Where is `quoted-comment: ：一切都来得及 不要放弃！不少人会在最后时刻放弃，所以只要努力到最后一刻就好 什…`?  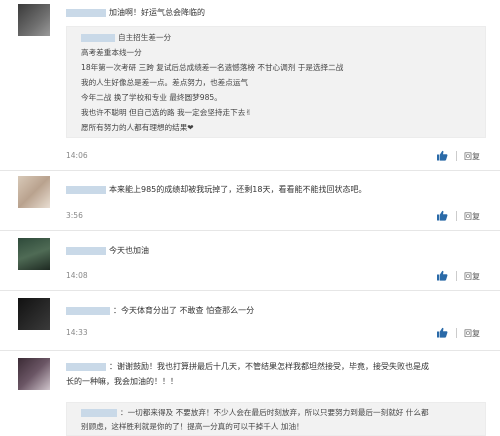 quoted-comment: ：一切都来得及 不要放弃！不少人会在最后时刻放弃，所以只要努力到最后一刻就好 什… is located at coordinates (276, 419).